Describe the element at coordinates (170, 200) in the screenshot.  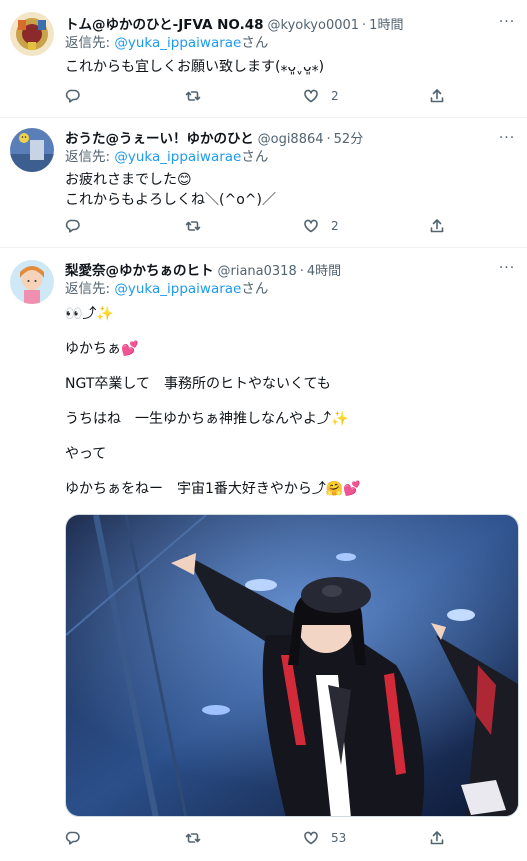
I see `tweet-line: これからもよろしくね＼(^o^)／` at that location.